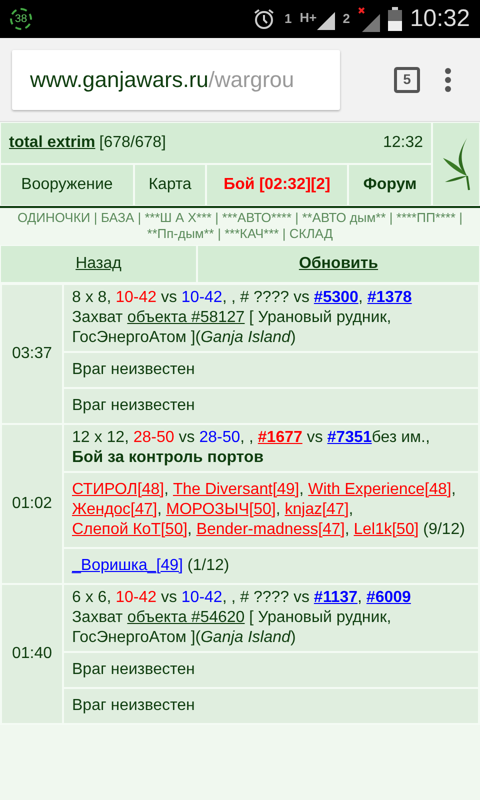 The height and width of the screenshot is (800, 480). I want to click on battle-info-text: Захват объекта #58127 [ Урановый рудник, ГосЭнергоАтом ](Ganja Island), so click(232, 328).